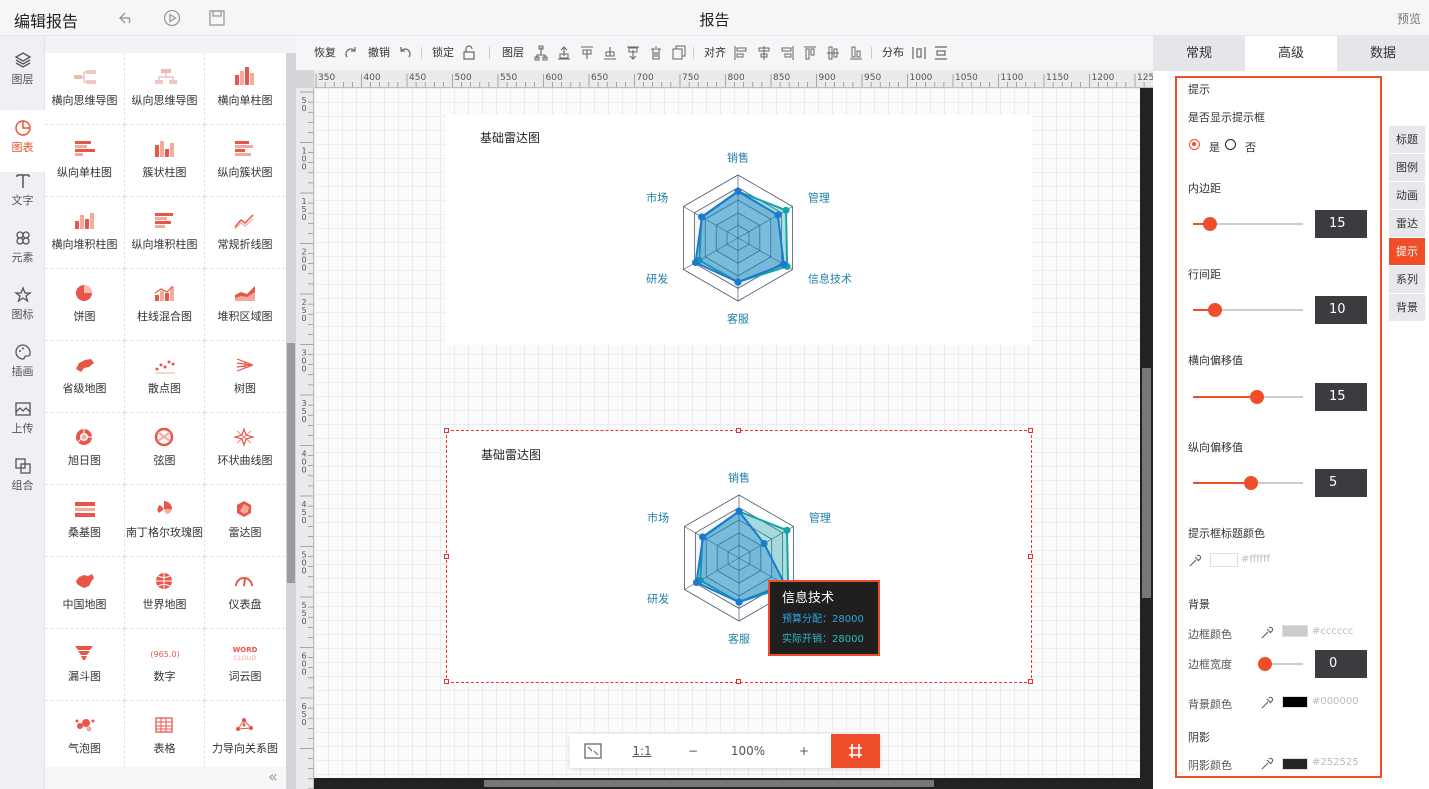 This screenshot has height=789, width=1429. What do you see at coordinates (245, 161) in the screenshot?
I see `gallery-item-bar-cluster-h: 纵向簇状图` at bounding box center [245, 161].